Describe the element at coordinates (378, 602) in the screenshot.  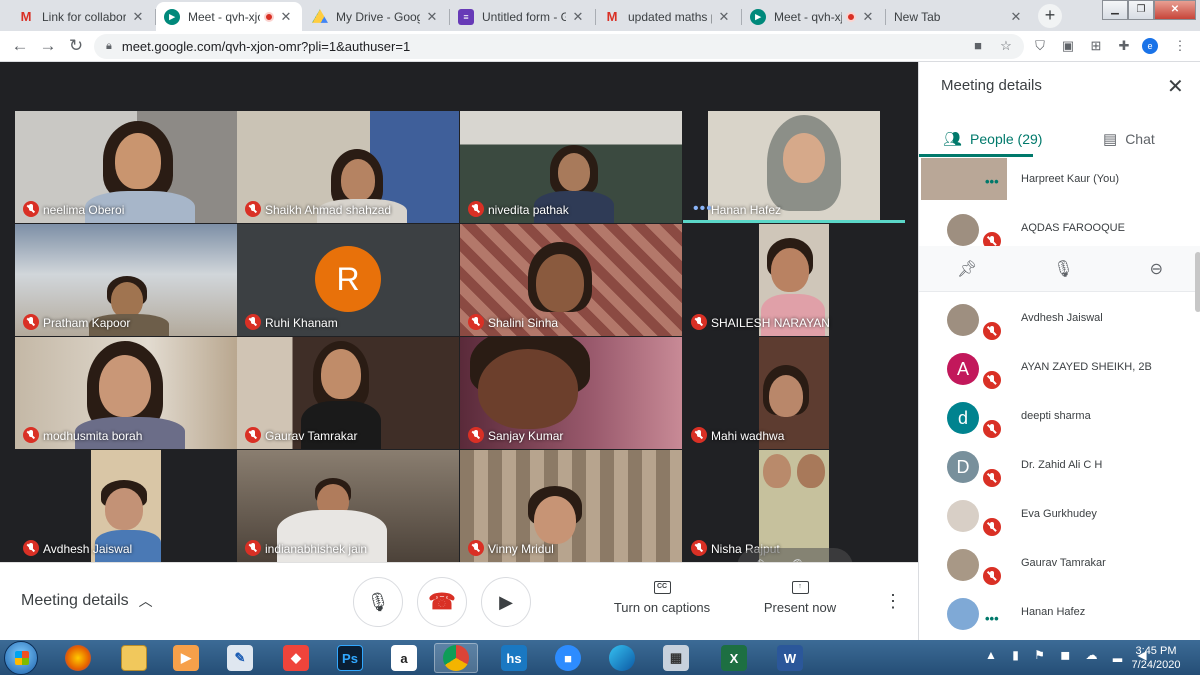
I see `microphone-button: 🎙︎` at that location.